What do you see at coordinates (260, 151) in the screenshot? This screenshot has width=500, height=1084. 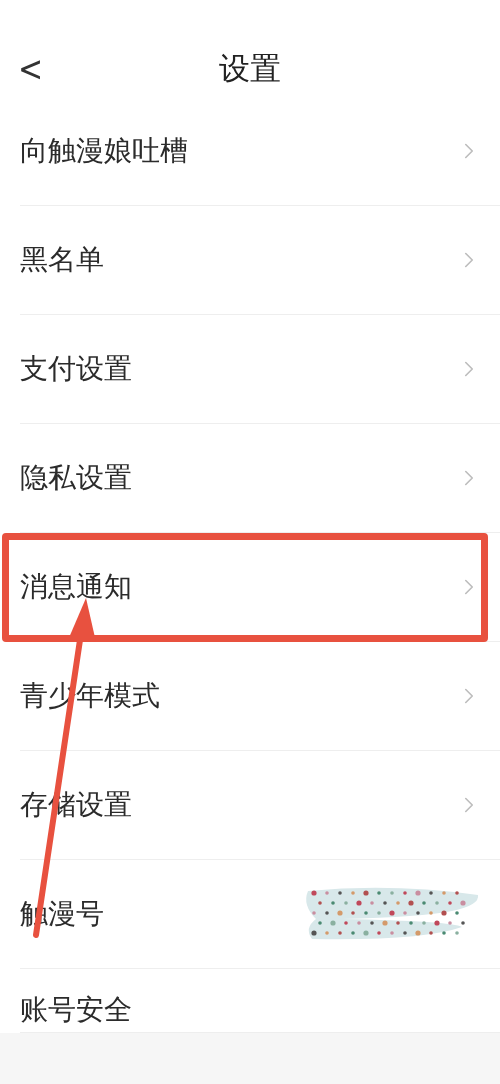 I see `settings-row: 向触漫娘吐槽` at bounding box center [260, 151].